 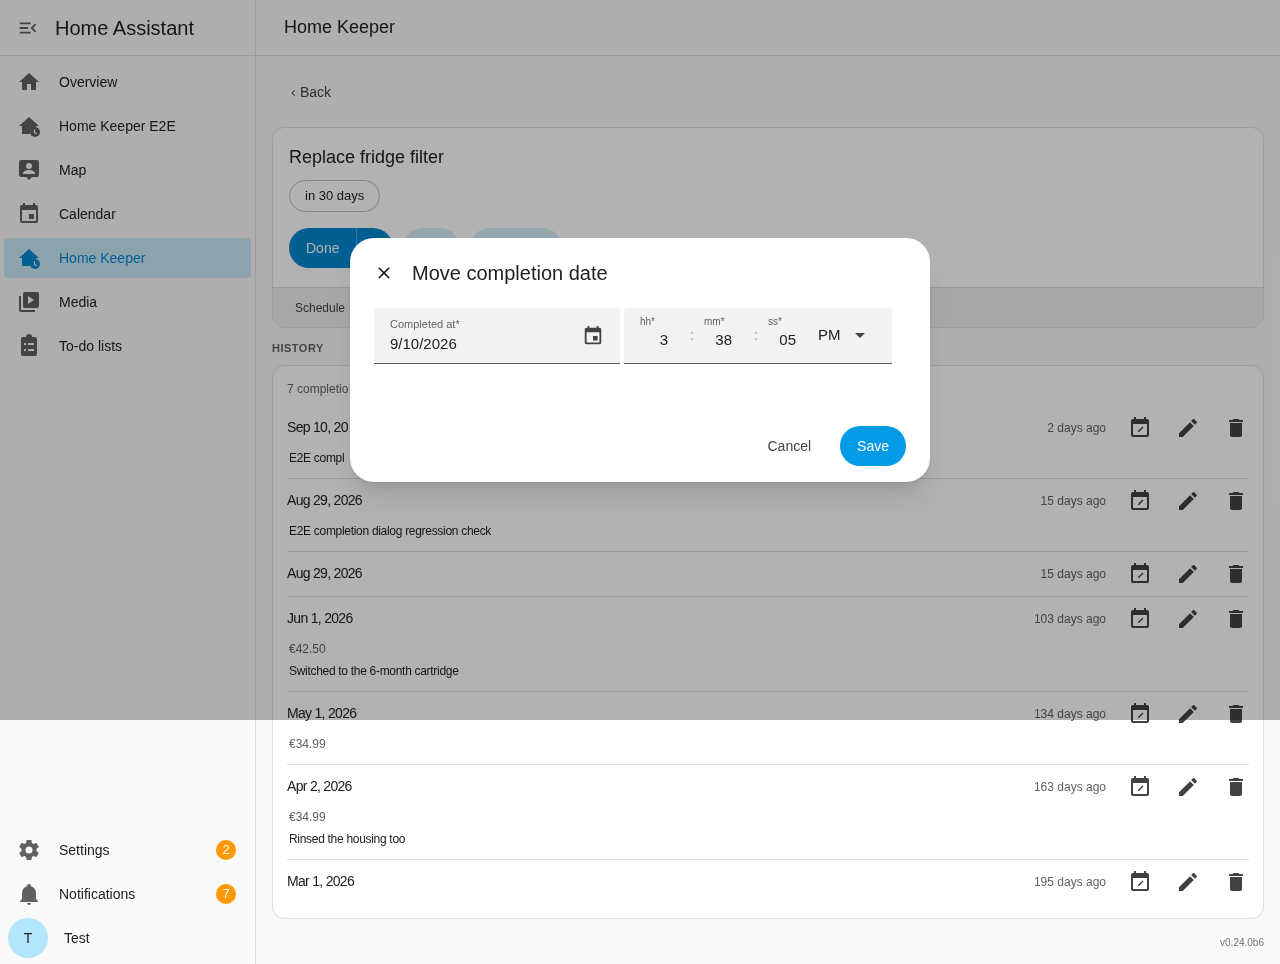 I want to click on nav-item: Media, so click(x=127, y=302).